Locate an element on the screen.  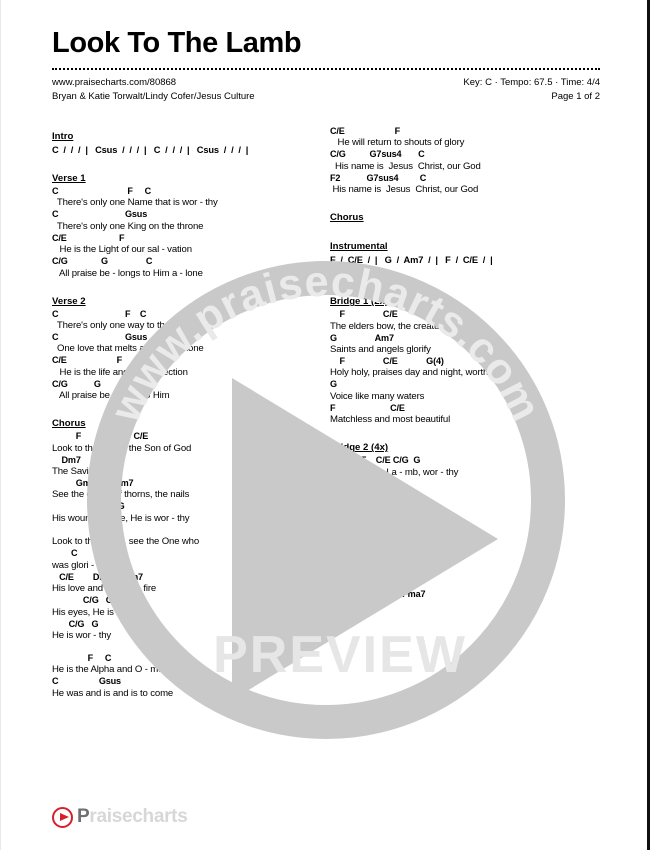
chord-line: C/G G C is located at coordinates (102, 261).